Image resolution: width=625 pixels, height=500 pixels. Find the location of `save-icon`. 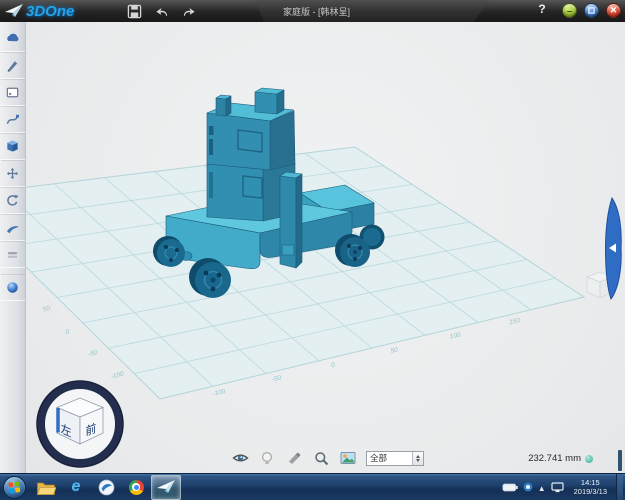

save-icon is located at coordinates (134, 11).